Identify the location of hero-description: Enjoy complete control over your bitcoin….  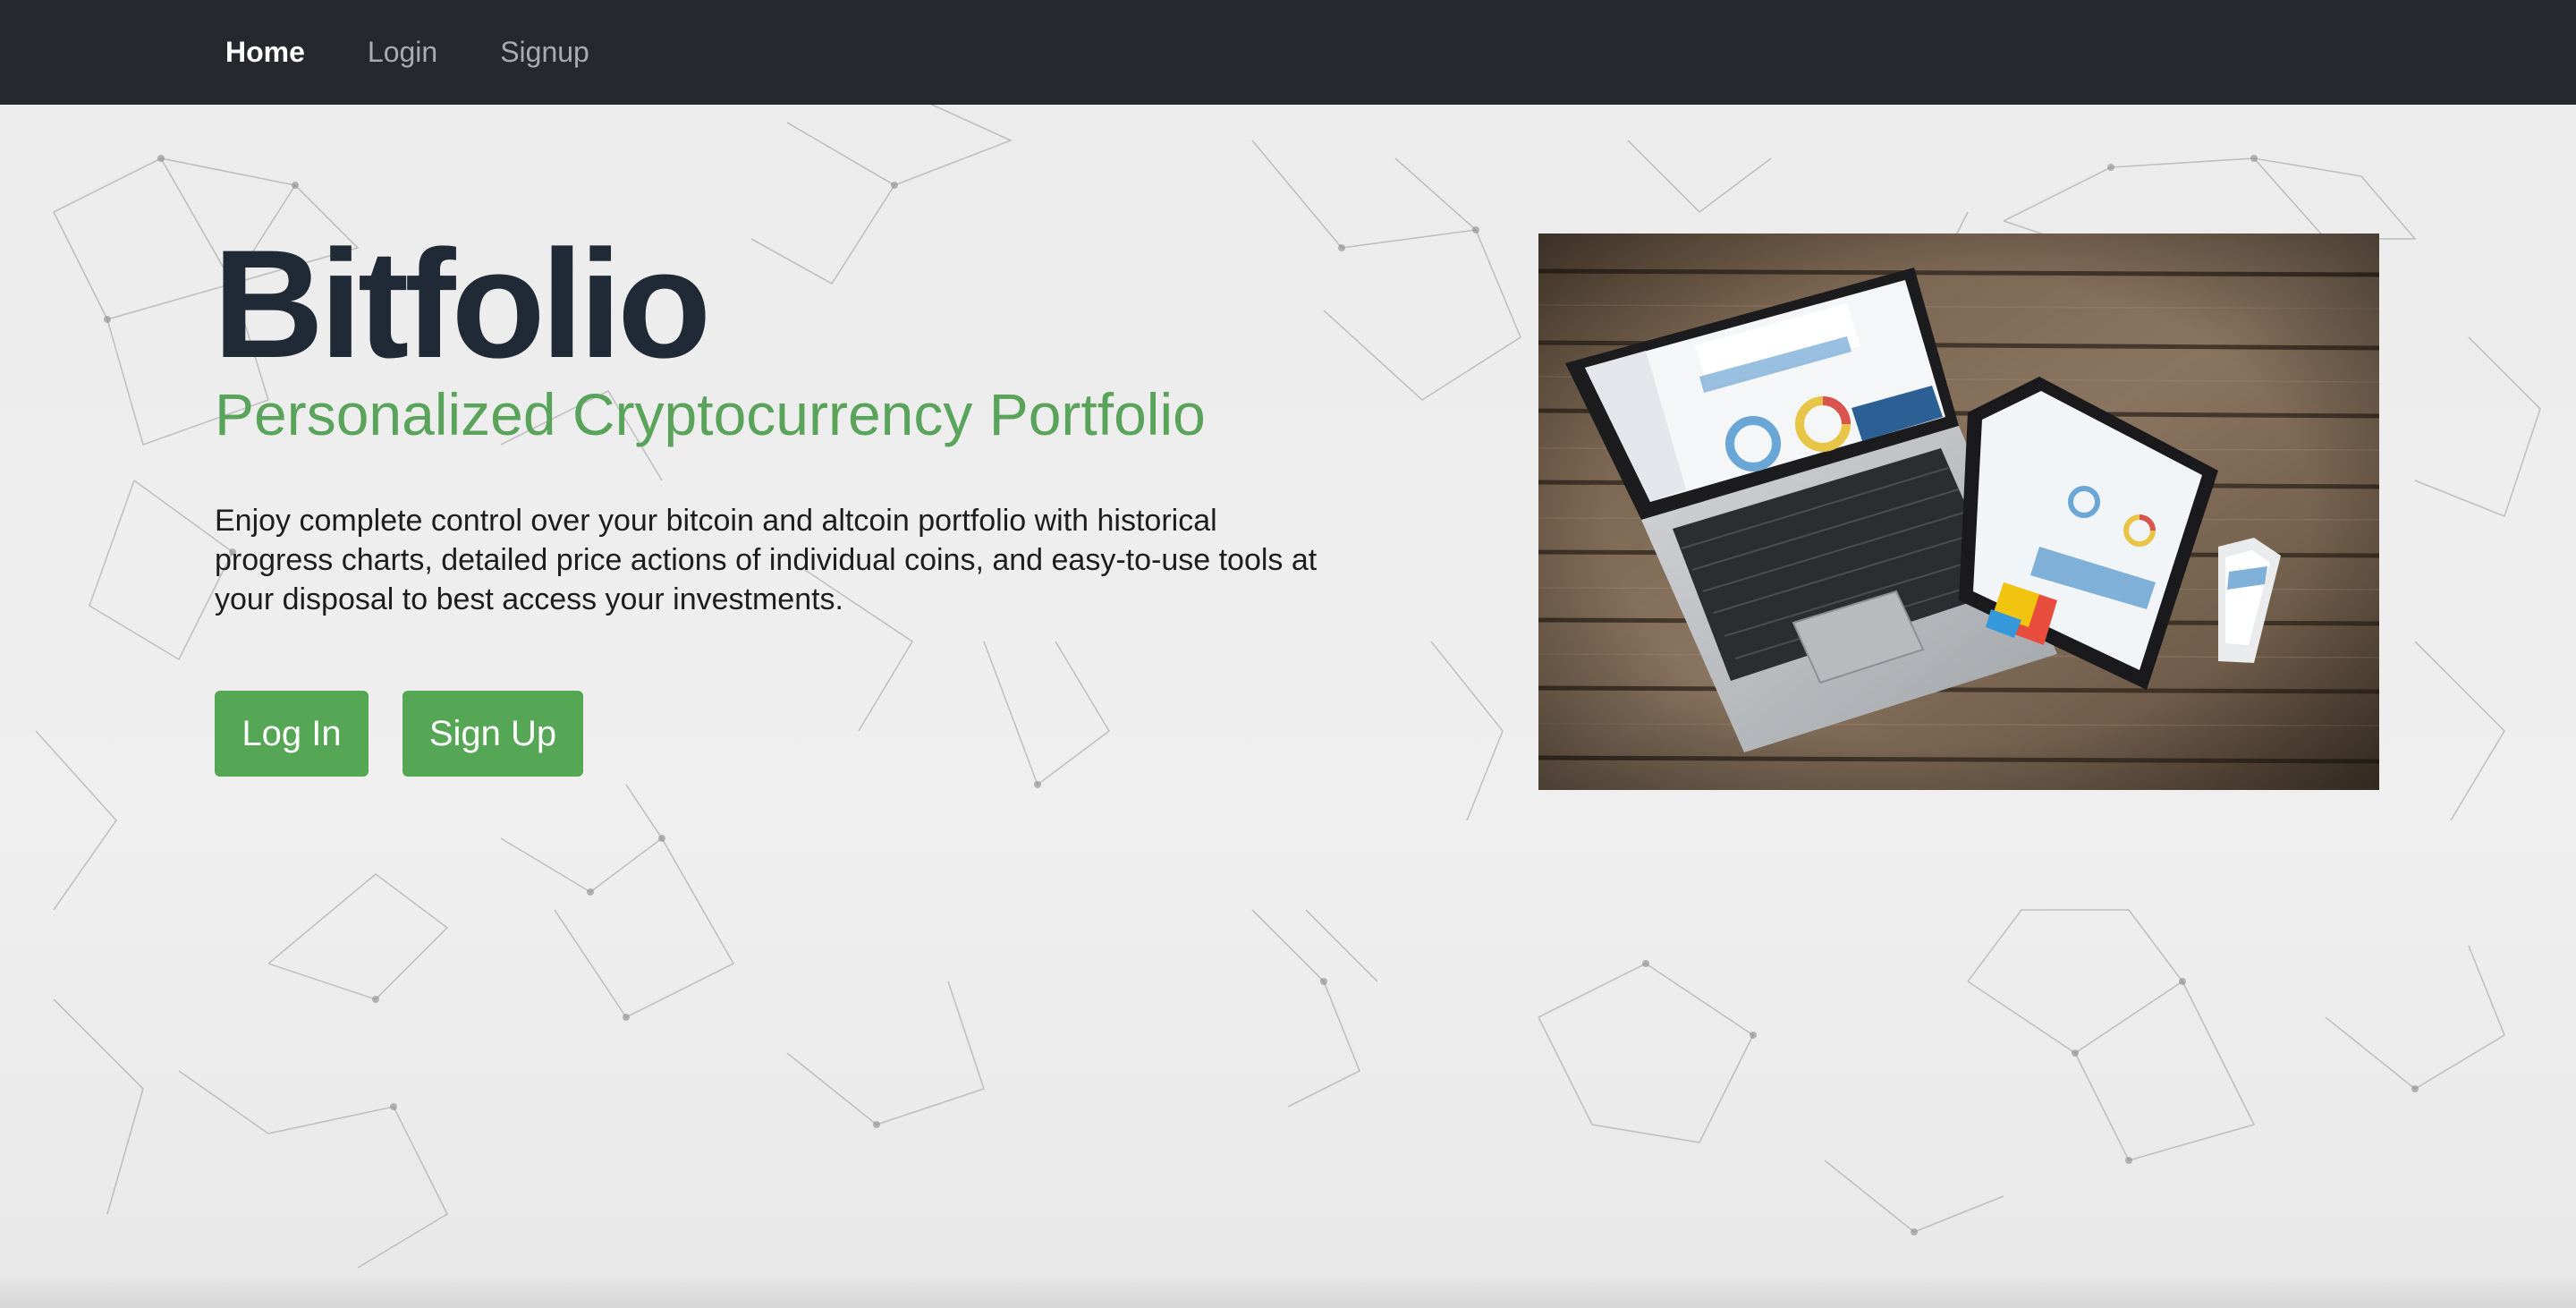
(766, 560).